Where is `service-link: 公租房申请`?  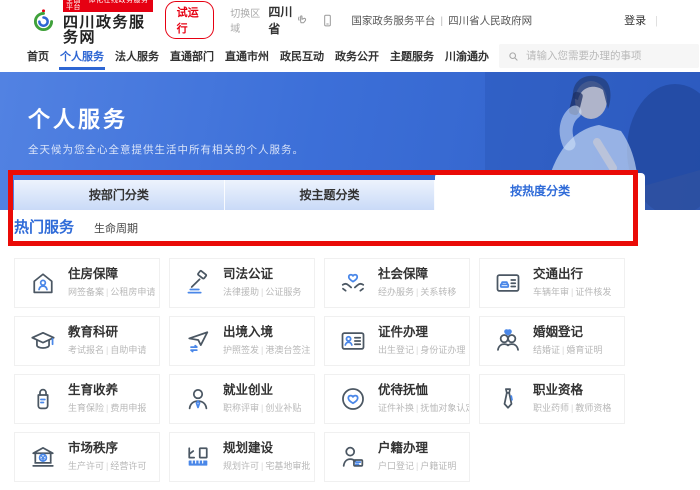
service-link: 公租房申请 is located at coordinates (132, 292).